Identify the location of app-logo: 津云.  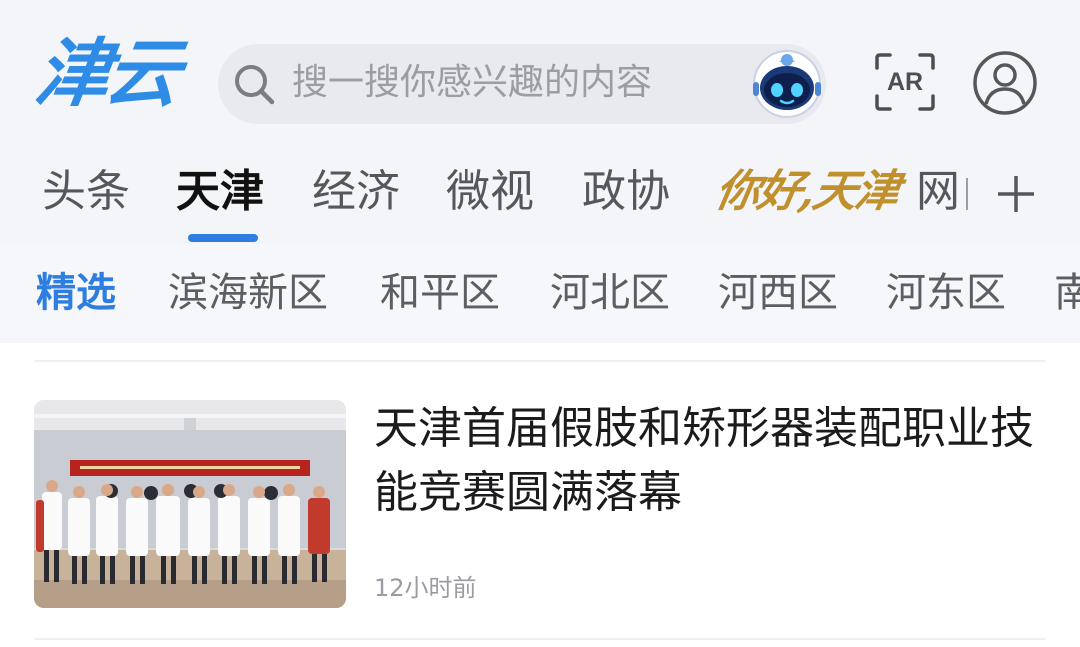
(106, 74).